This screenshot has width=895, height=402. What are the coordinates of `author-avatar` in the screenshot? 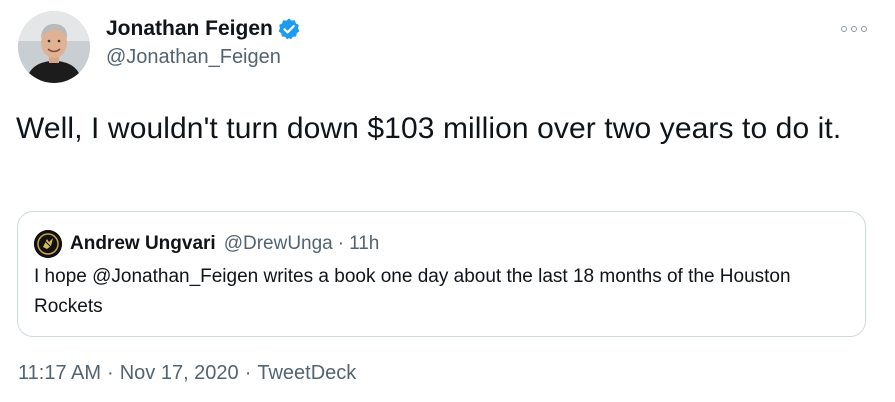 It's located at (54, 47).